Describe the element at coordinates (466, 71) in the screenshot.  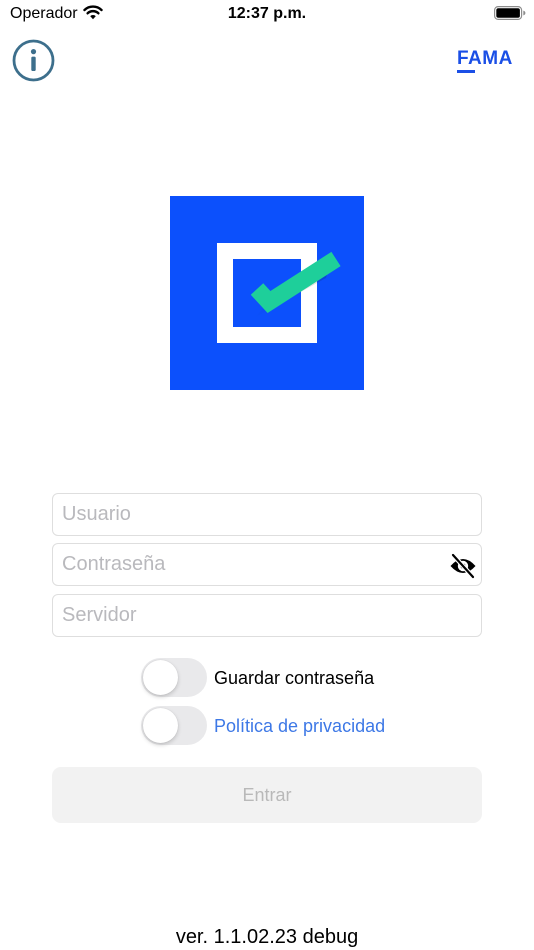
I see `brand-underline` at that location.